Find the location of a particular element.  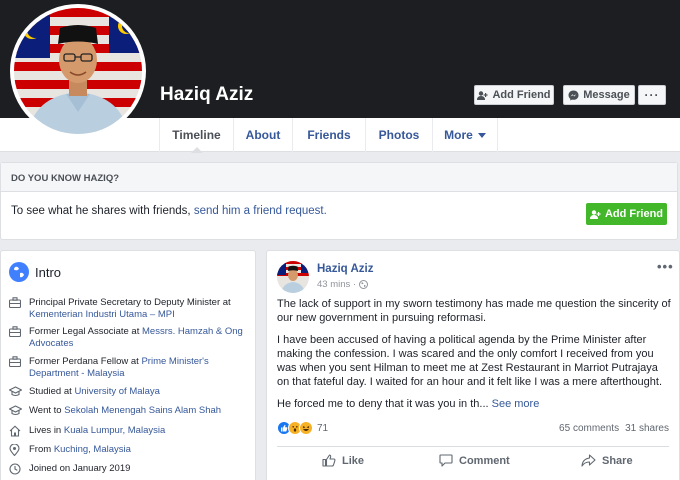

add-friend-label: Add Friend is located at coordinates (521, 95).